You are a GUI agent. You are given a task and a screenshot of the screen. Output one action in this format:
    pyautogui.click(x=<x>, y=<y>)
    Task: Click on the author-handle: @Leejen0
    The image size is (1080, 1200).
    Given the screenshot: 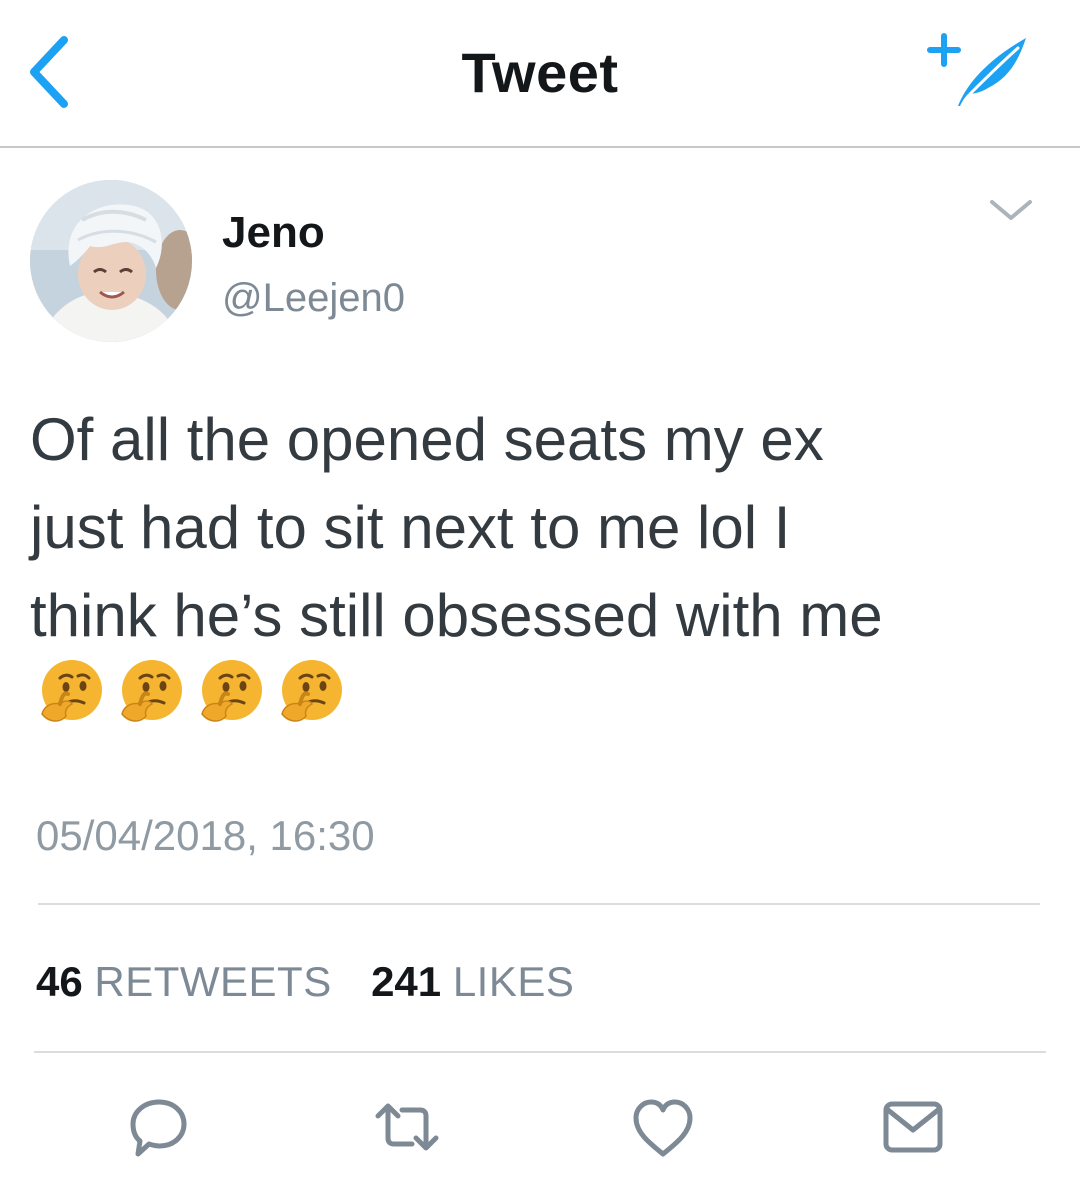 What is the action you would take?
    pyautogui.click(x=313, y=298)
    